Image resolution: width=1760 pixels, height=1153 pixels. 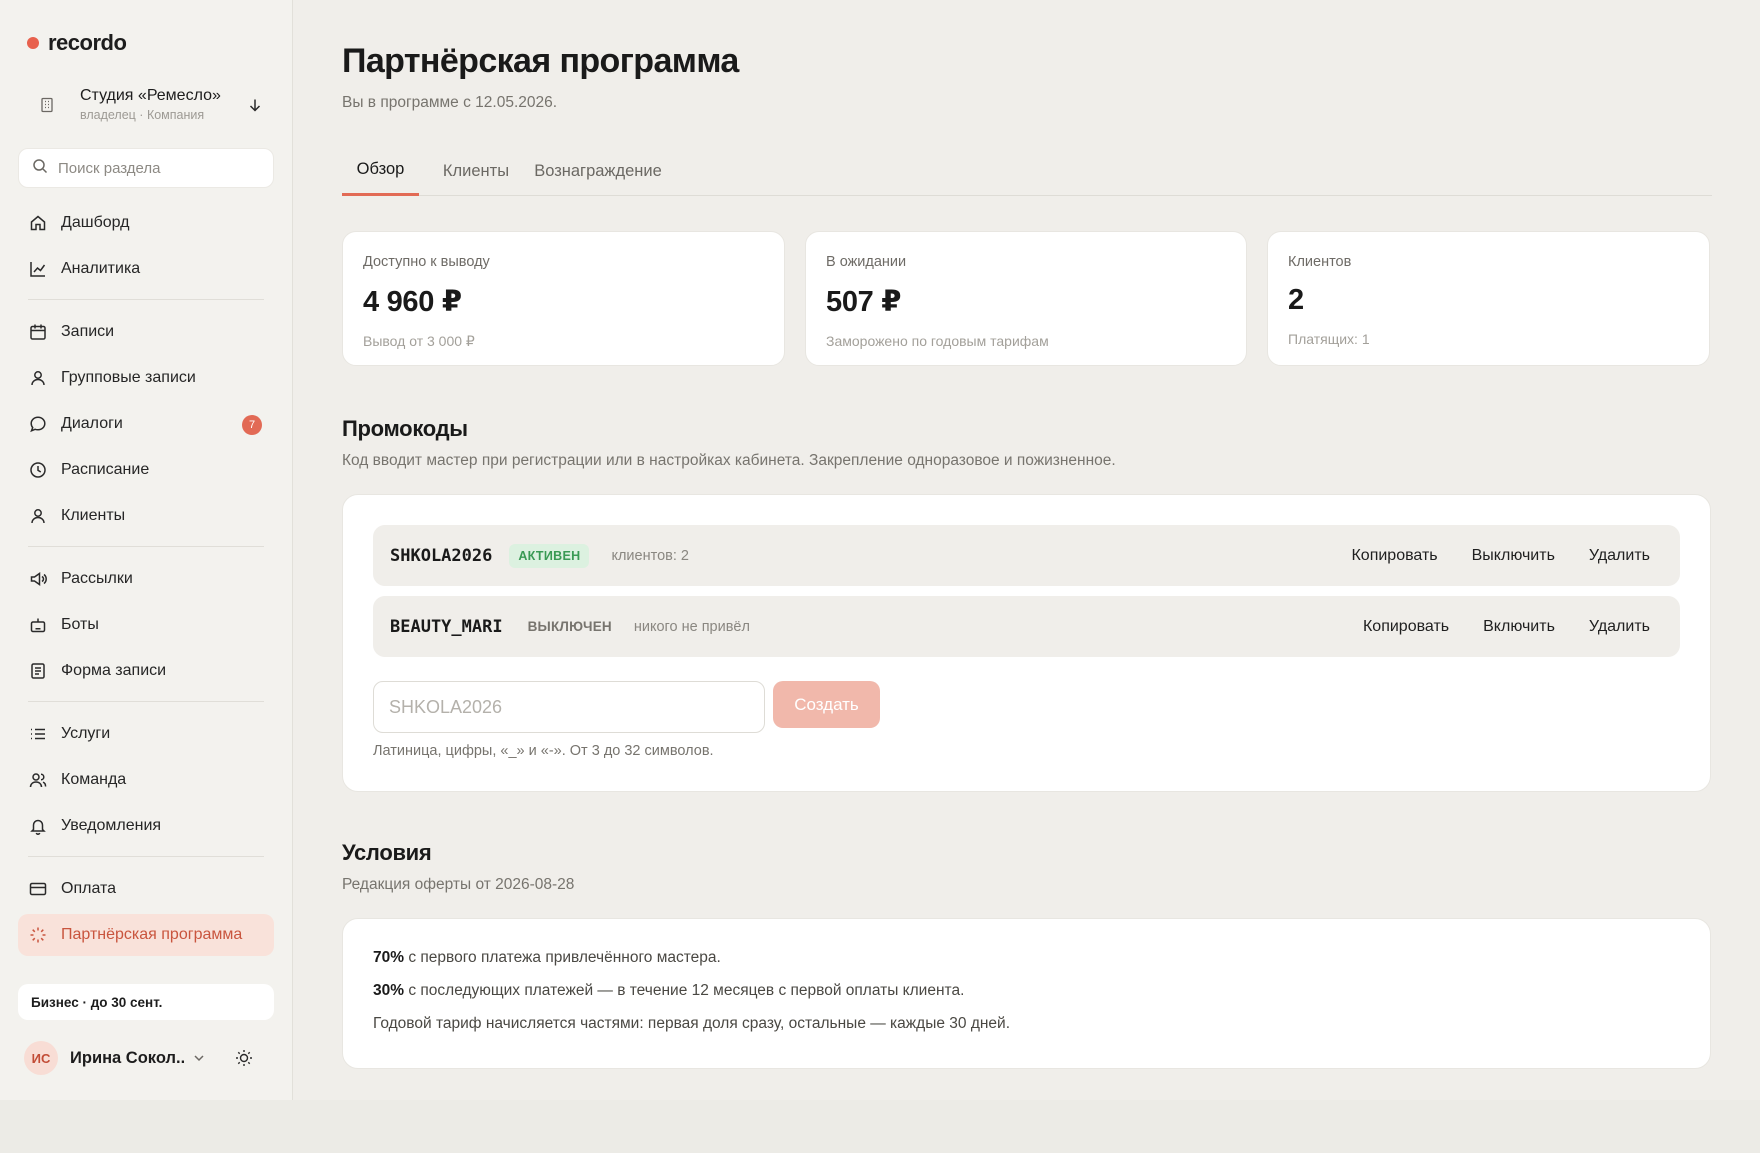 What do you see at coordinates (146, 625) in the screenshot?
I see `sidebar-item-bots: Боты` at bounding box center [146, 625].